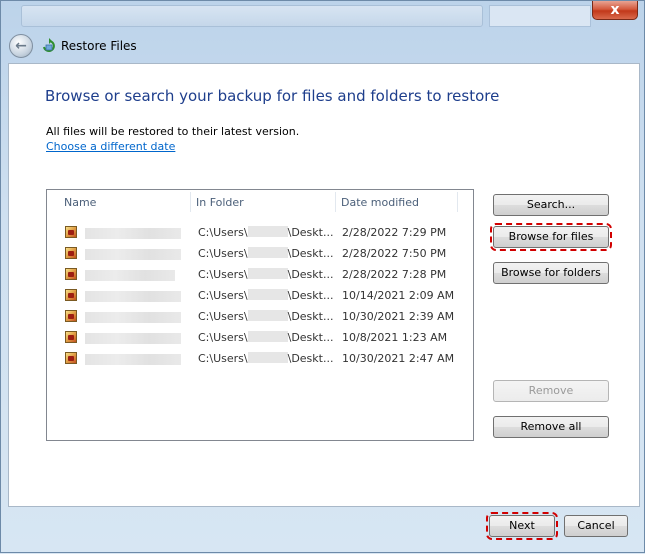  Describe the element at coordinates (80, 203) in the screenshot. I see `column-header-name: Name` at that location.